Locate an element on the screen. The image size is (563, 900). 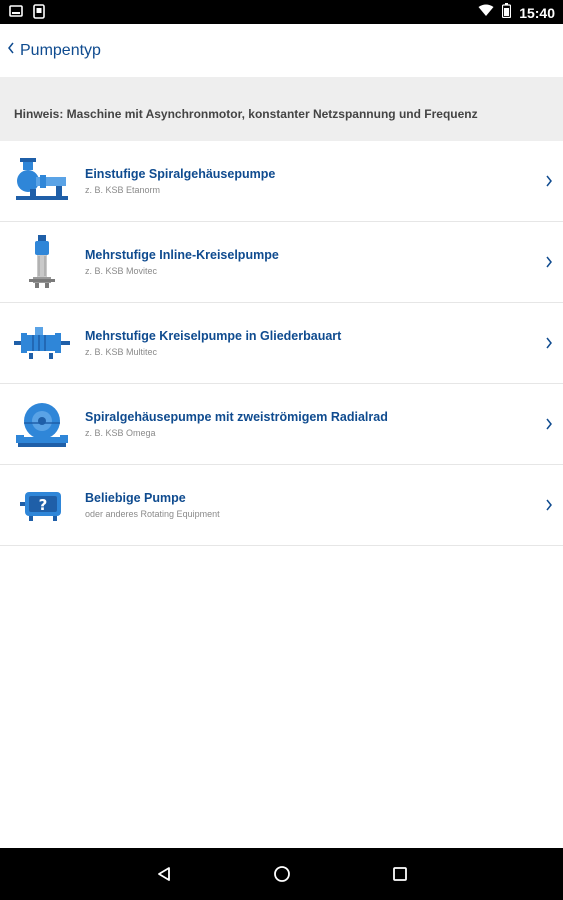
unknown-pump-icon: ? is located at coordinates (42, 505).